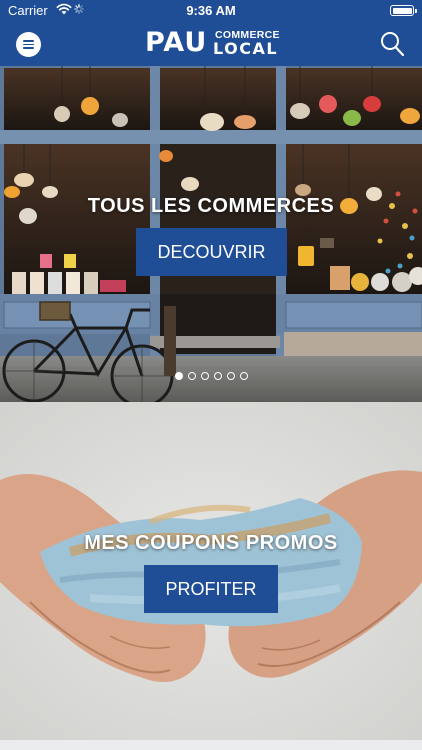  I want to click on coupons-title: MES COUPONS PROMOS, so click(211, 543).